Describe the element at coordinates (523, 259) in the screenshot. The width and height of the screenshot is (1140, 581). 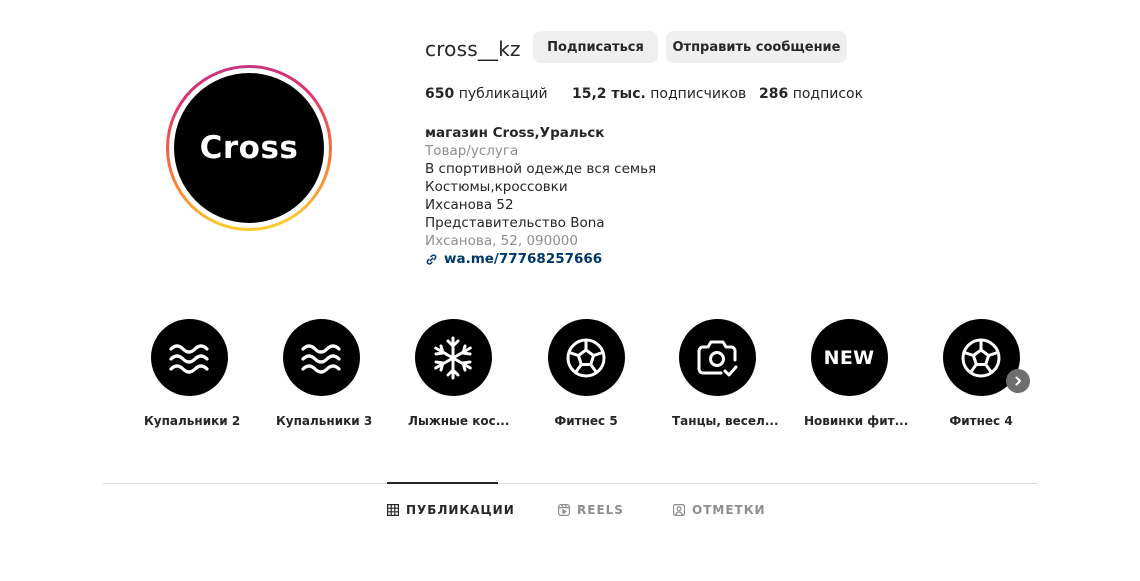
I see `bio-link-text: wa.me/77768257666` at that location.